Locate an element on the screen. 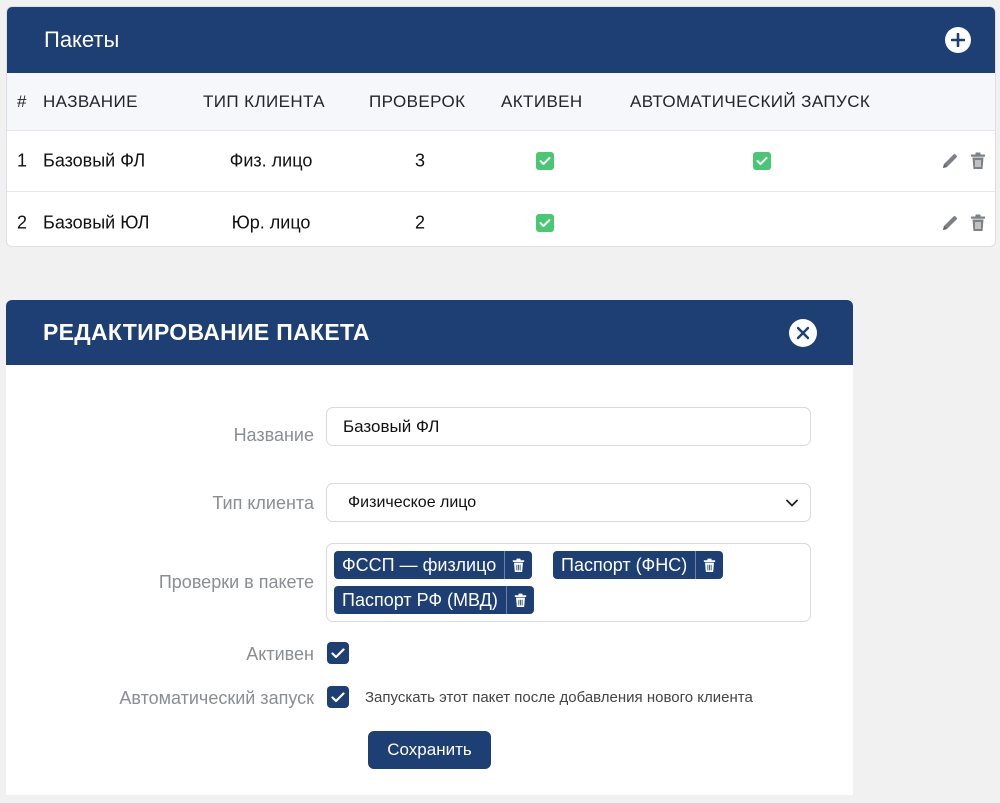 The width and height of the screenshot is (1000, 803). col-active: АКТИВЕН is located at coordinates (542, 101).